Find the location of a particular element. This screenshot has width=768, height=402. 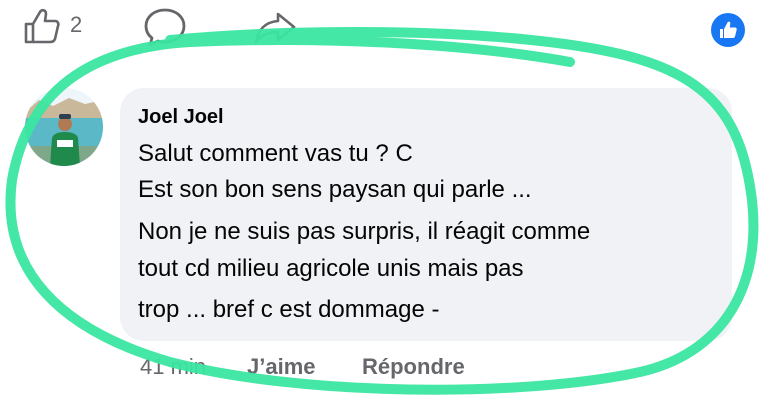

like-reaction-icon is located at coordinates (728, 30).